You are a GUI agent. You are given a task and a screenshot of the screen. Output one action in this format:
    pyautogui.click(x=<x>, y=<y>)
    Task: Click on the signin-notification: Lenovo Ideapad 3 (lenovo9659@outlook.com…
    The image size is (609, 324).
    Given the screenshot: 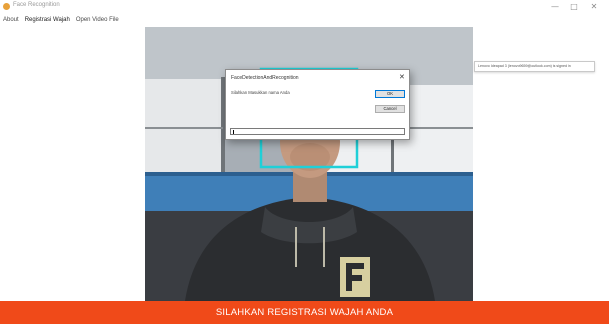 What is the action you would take?
    pyautogui.click(x=534, y=66)
    